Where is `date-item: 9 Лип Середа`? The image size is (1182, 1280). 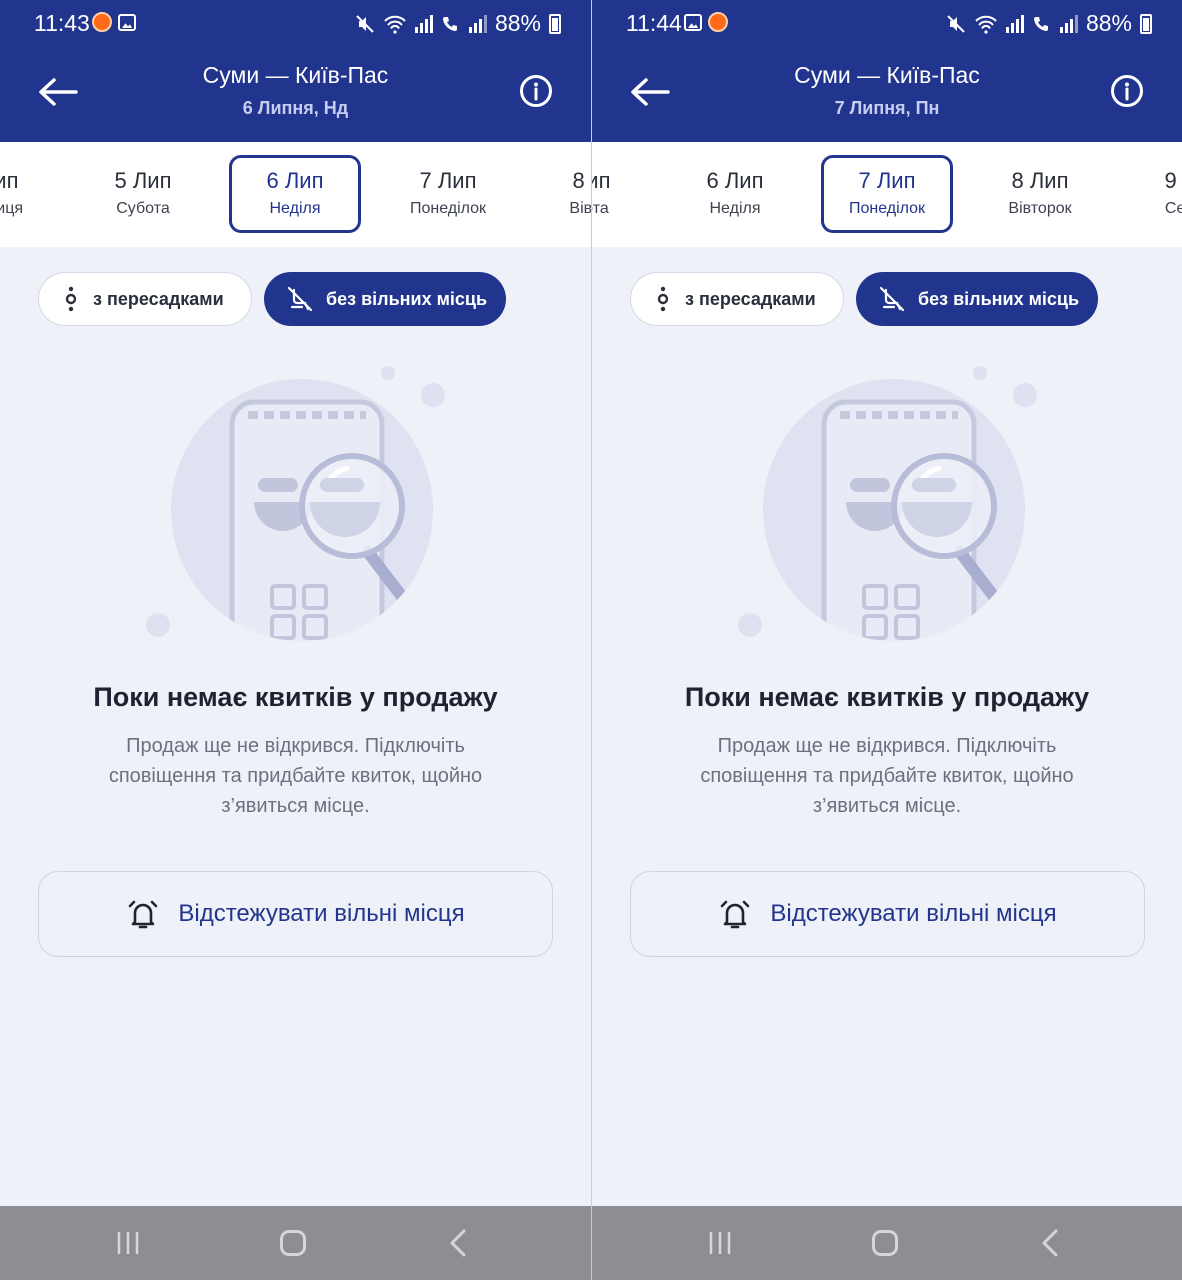
date-item: 9 Лип Середа is located at coordinates (1154, 194).